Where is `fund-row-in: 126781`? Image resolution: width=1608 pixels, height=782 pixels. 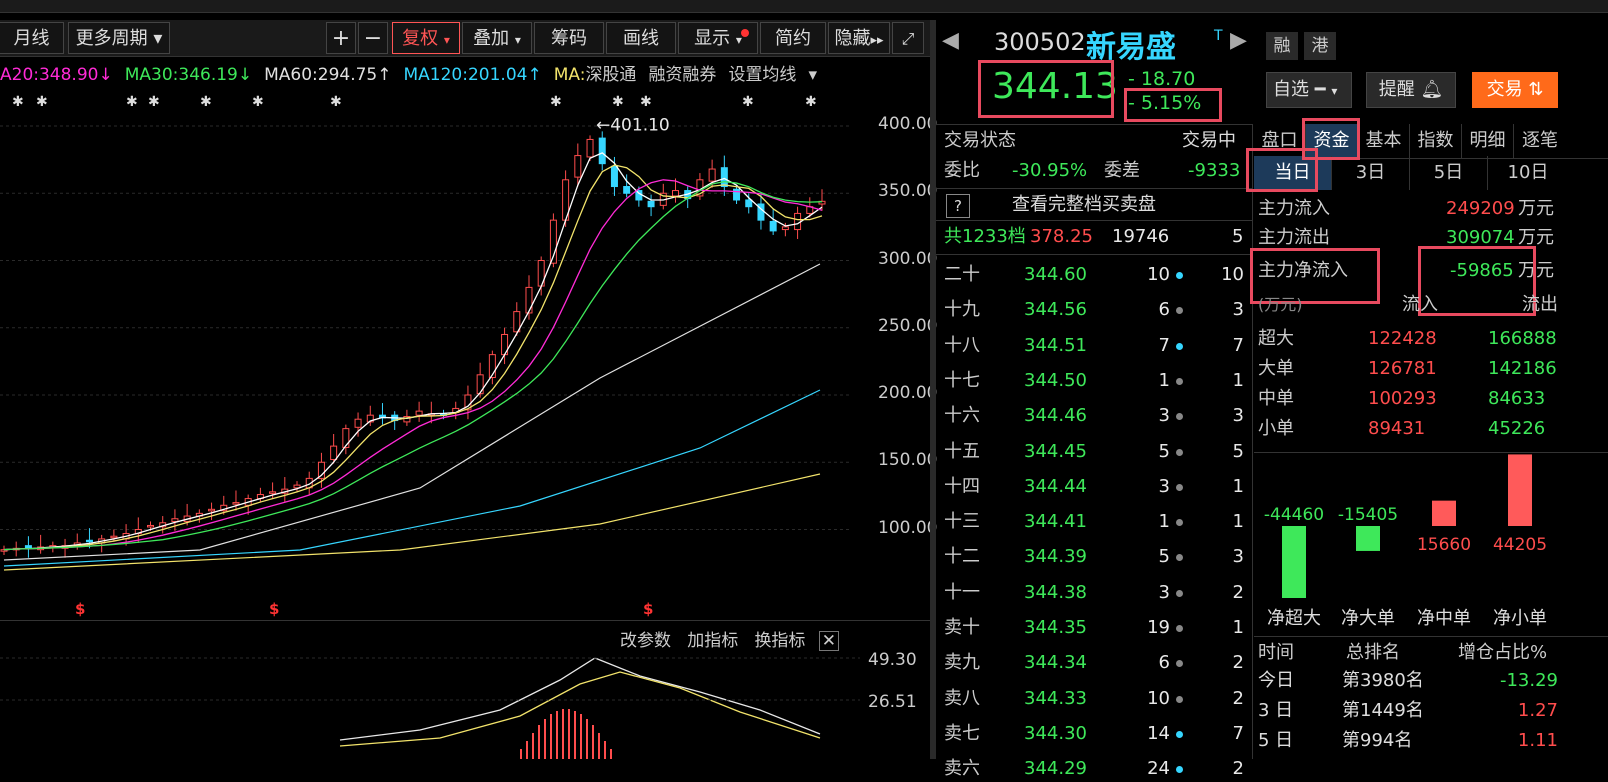
fund-row-in: 126781 is located at coordinates (1402, 368).